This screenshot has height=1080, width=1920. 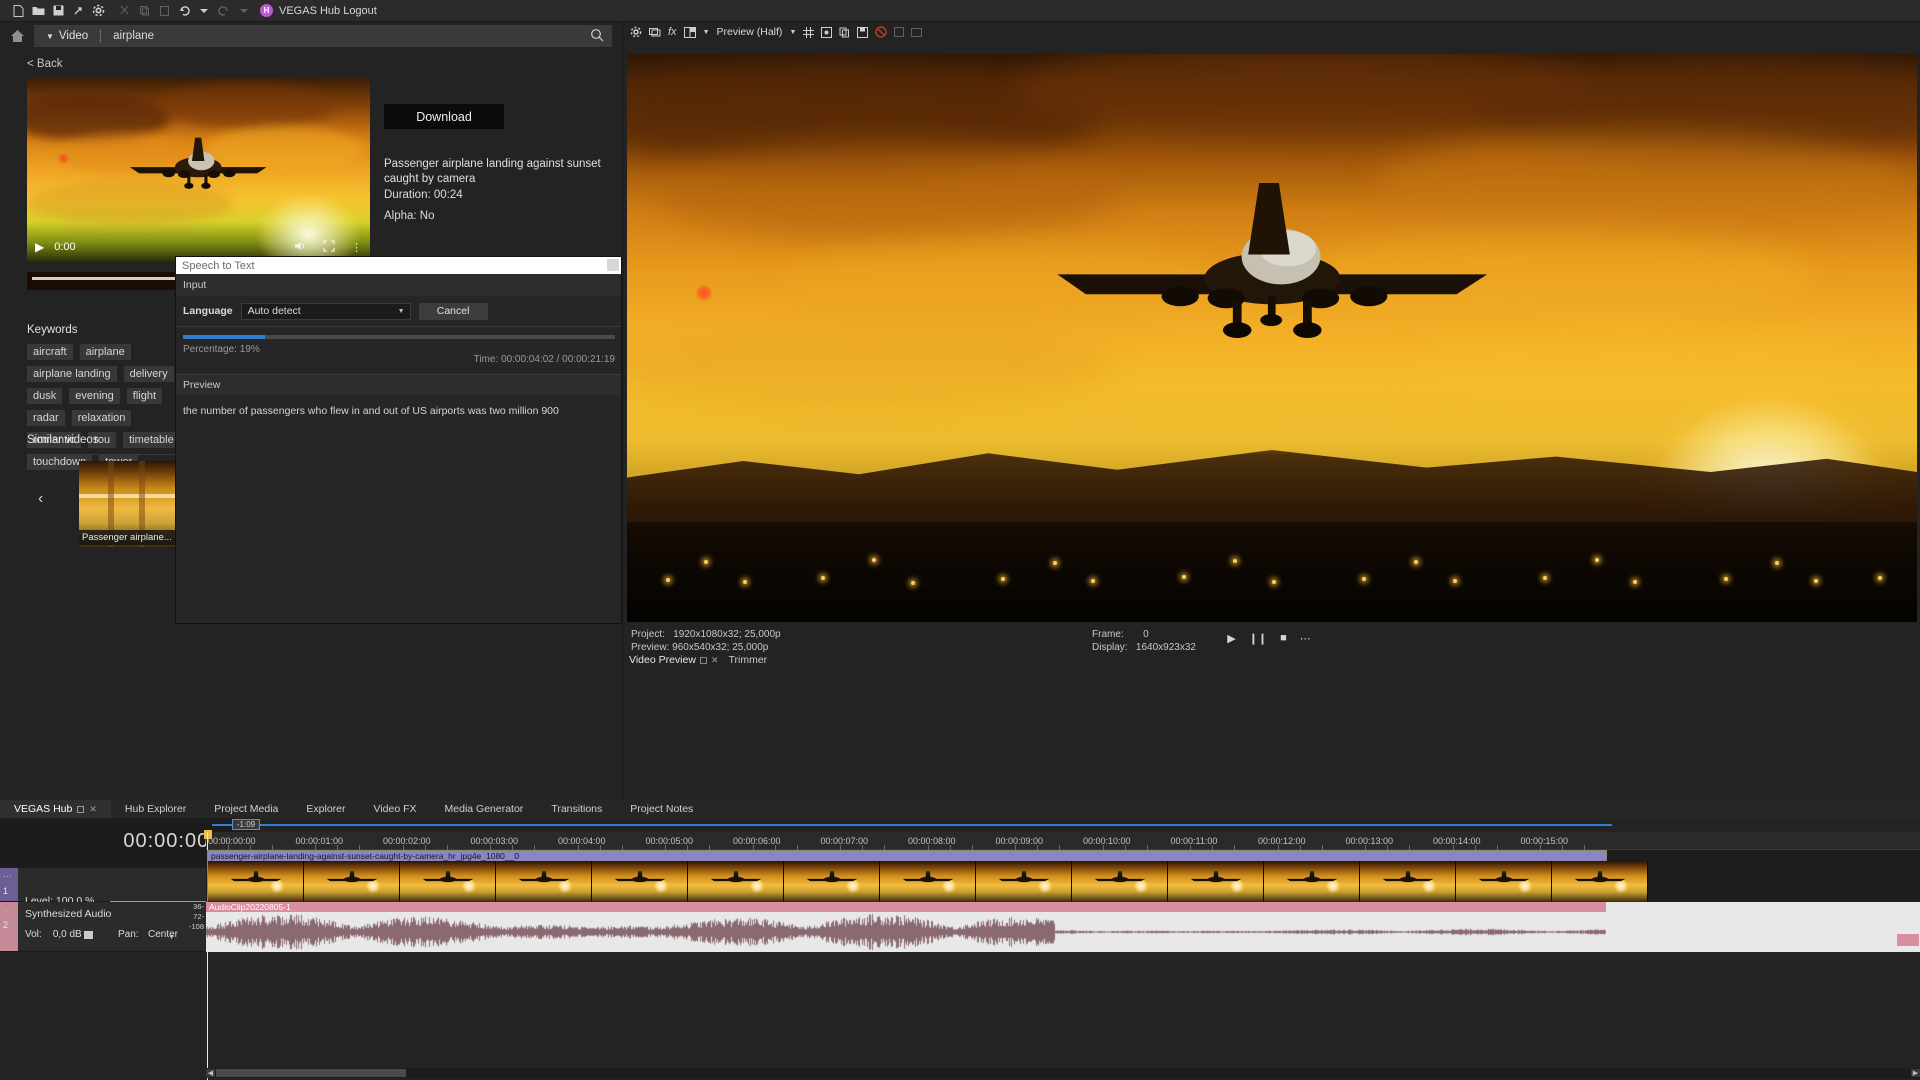 I want to click on keyword-tag: flight, so click(x=144, y=396).